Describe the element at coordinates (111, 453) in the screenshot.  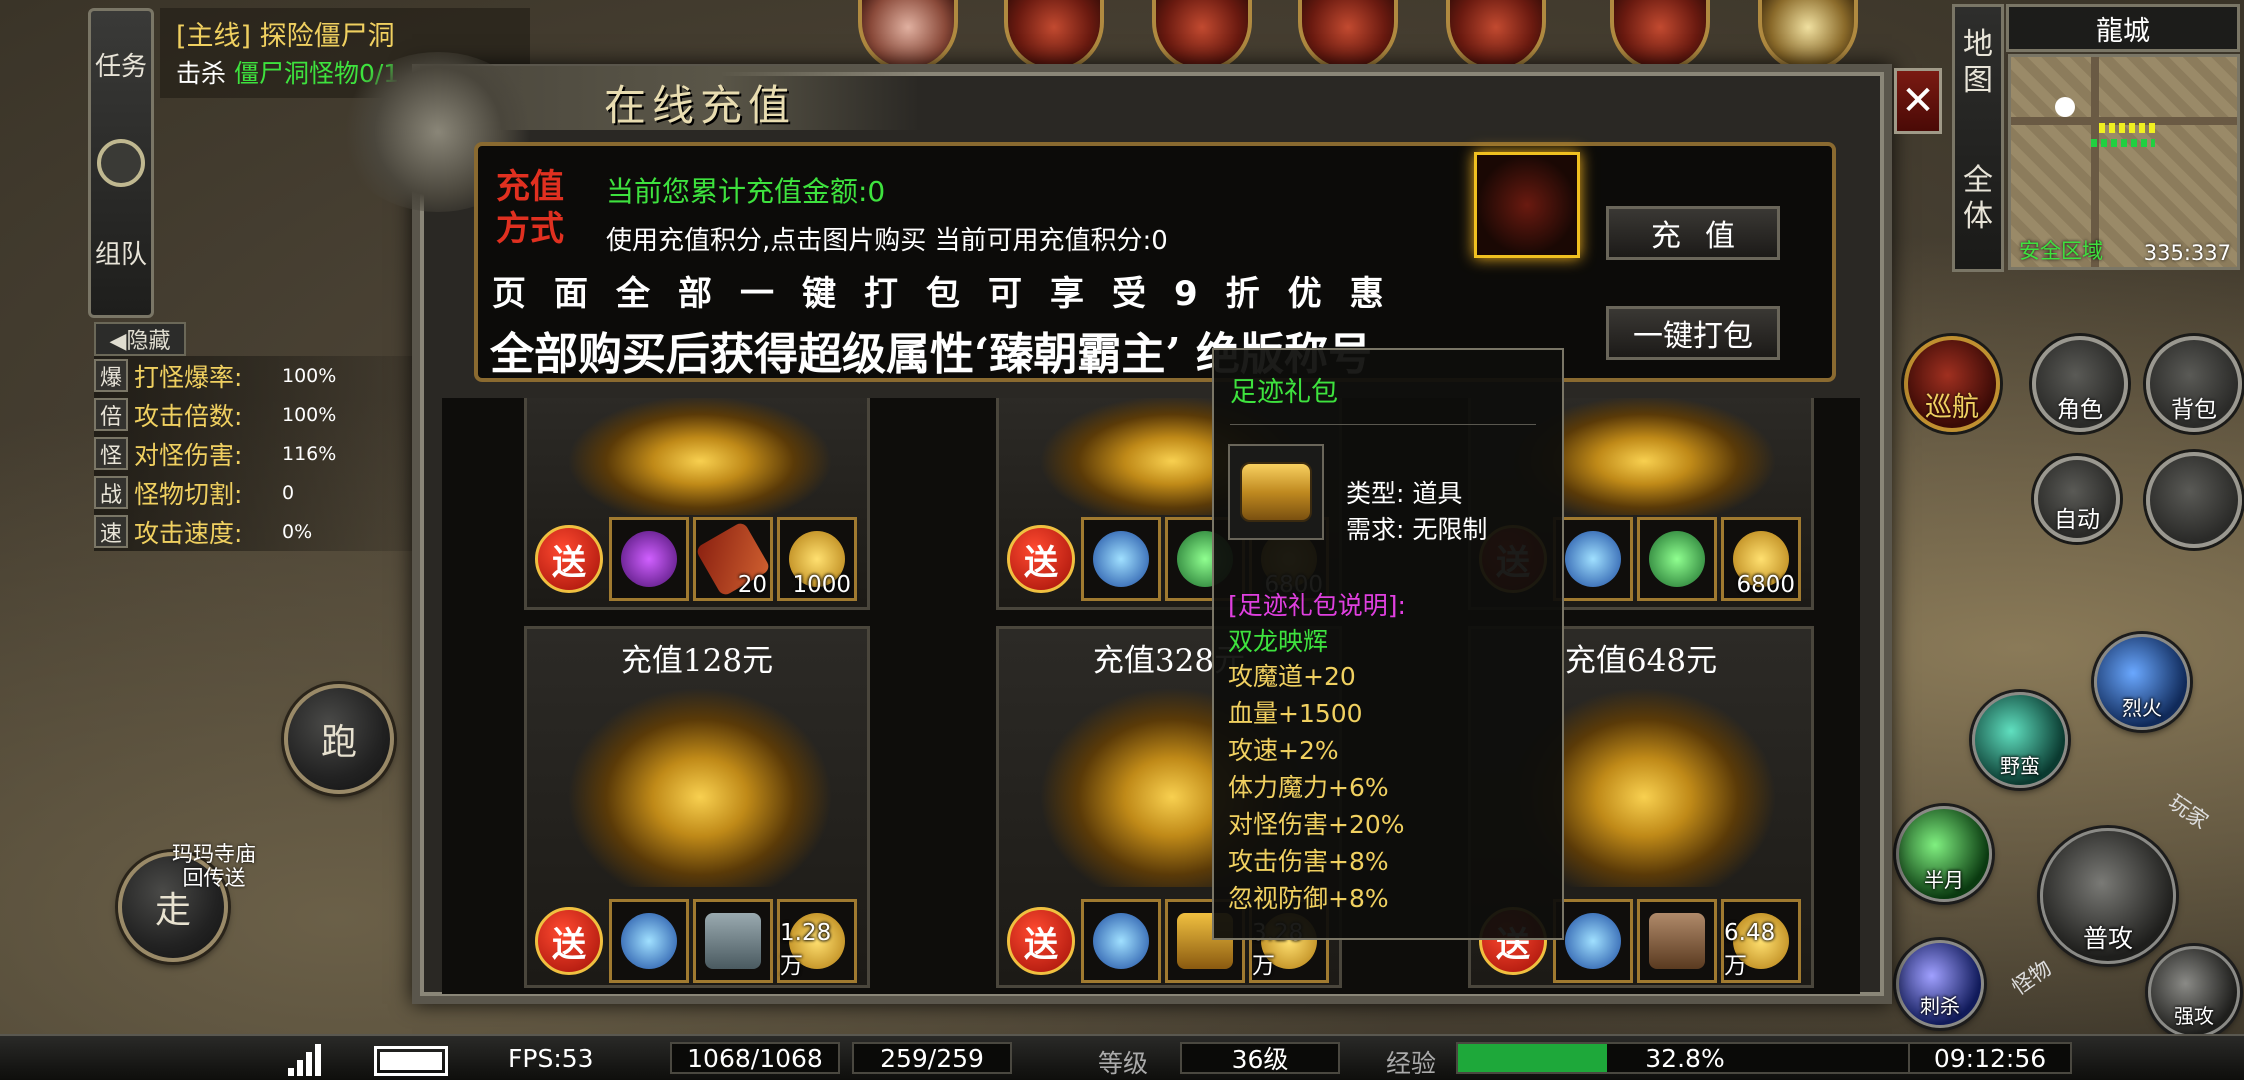
I see `stat-tag: 怪` at that location.